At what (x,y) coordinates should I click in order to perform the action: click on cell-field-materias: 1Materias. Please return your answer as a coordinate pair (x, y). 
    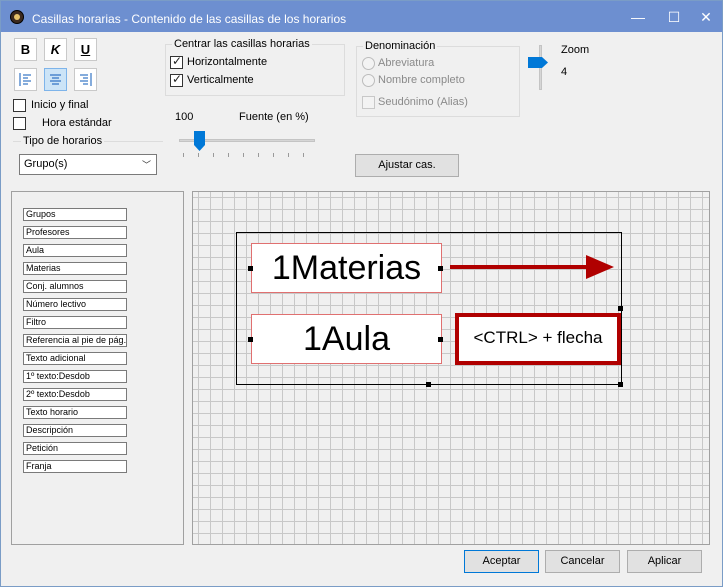
    Looking at the image, I should click on (346, 268).